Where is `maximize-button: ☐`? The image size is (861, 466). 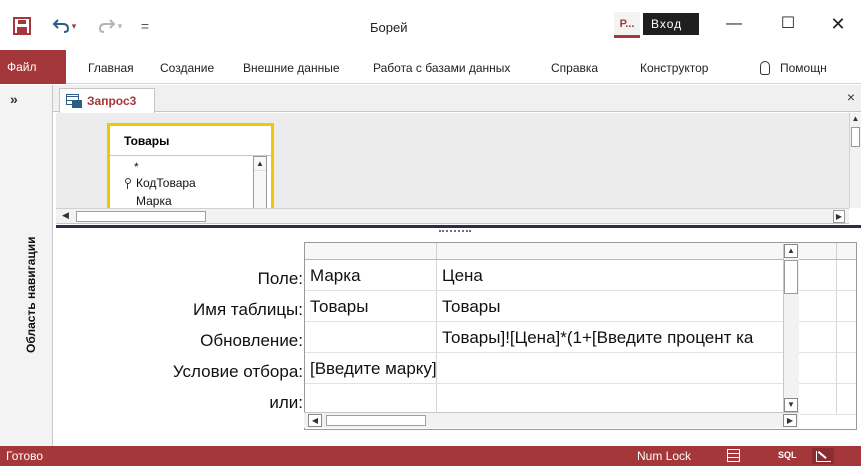
maximize-button: ☐ is located at coordinates (788, 24).